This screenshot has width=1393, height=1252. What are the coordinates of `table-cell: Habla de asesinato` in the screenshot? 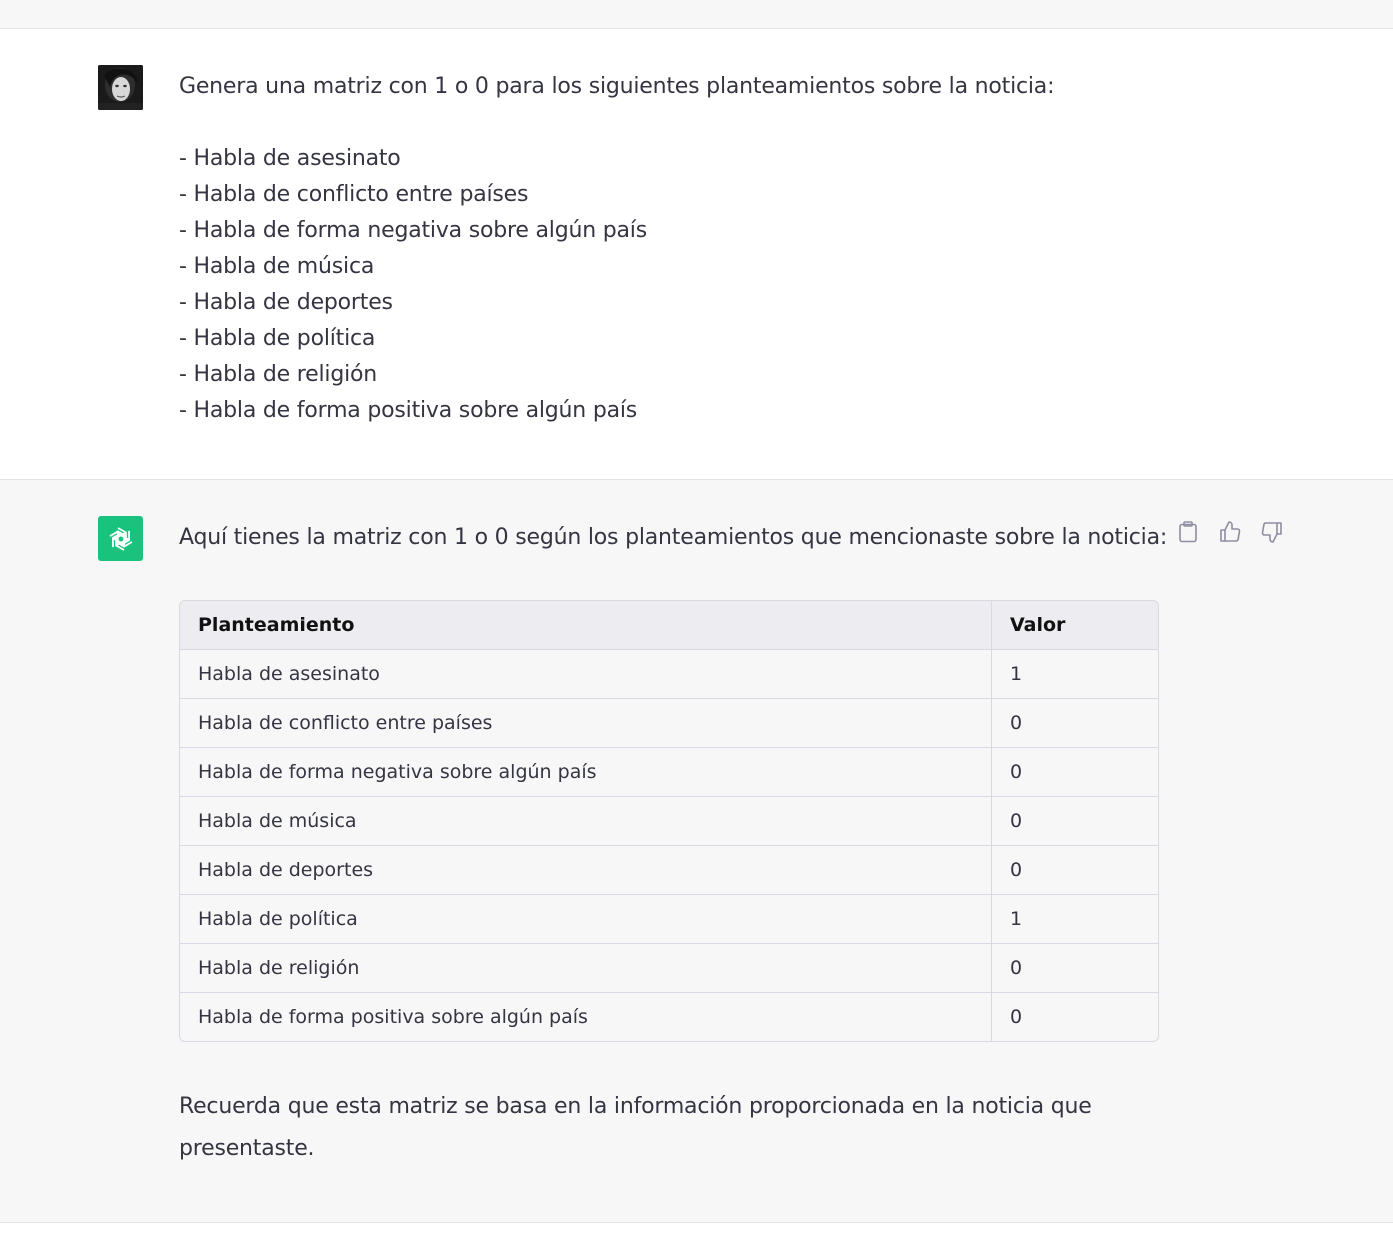 It's located at (586, 674).